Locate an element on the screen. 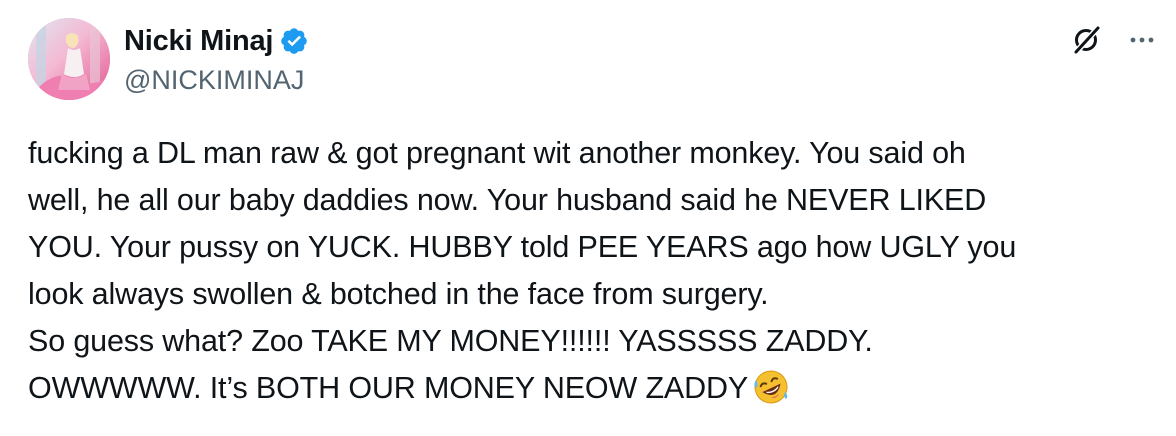 The height and width of the screenshot is (436, 1176). tweet-text-line: OWWWWW. It’s BOTH OUR MONEY NEOW ZADDY is located at coordinates (388, 388).